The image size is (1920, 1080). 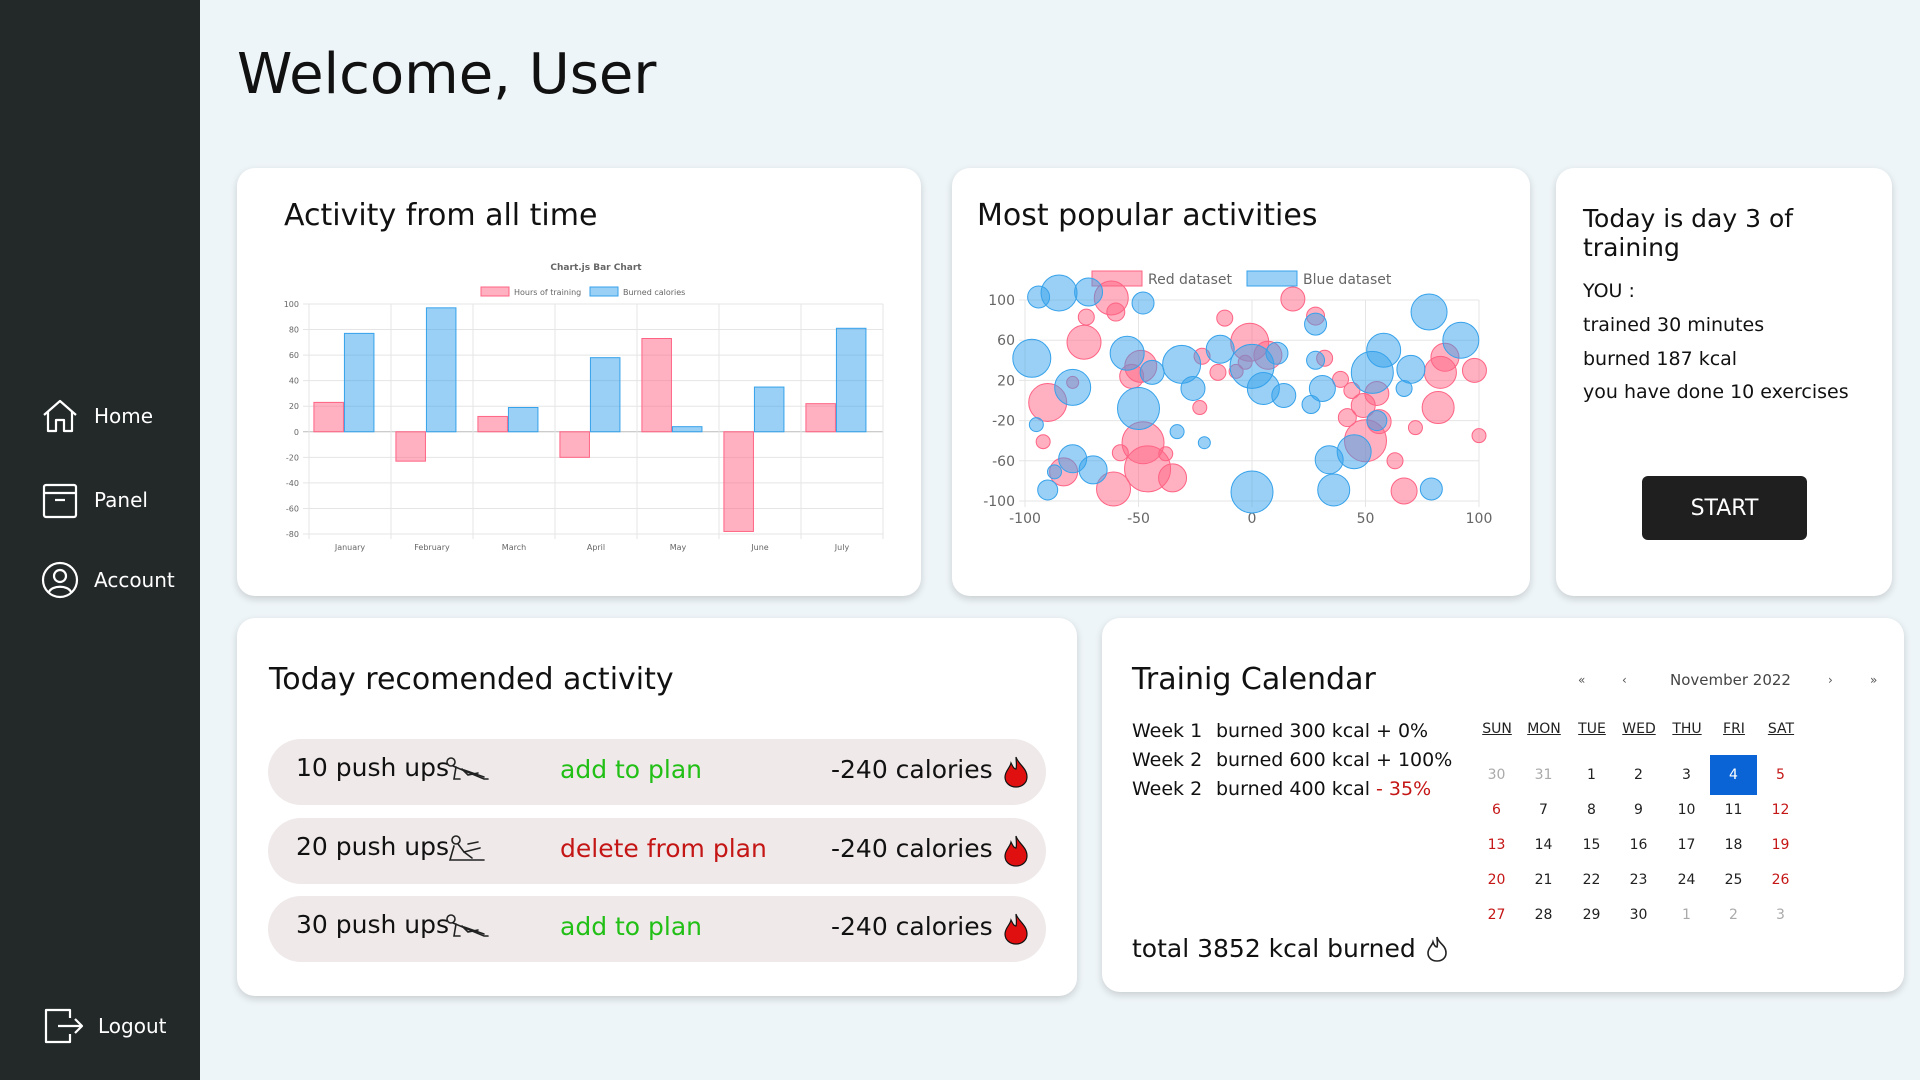 I want to click on calendar-day: 16, so click(x=1638, y=845).